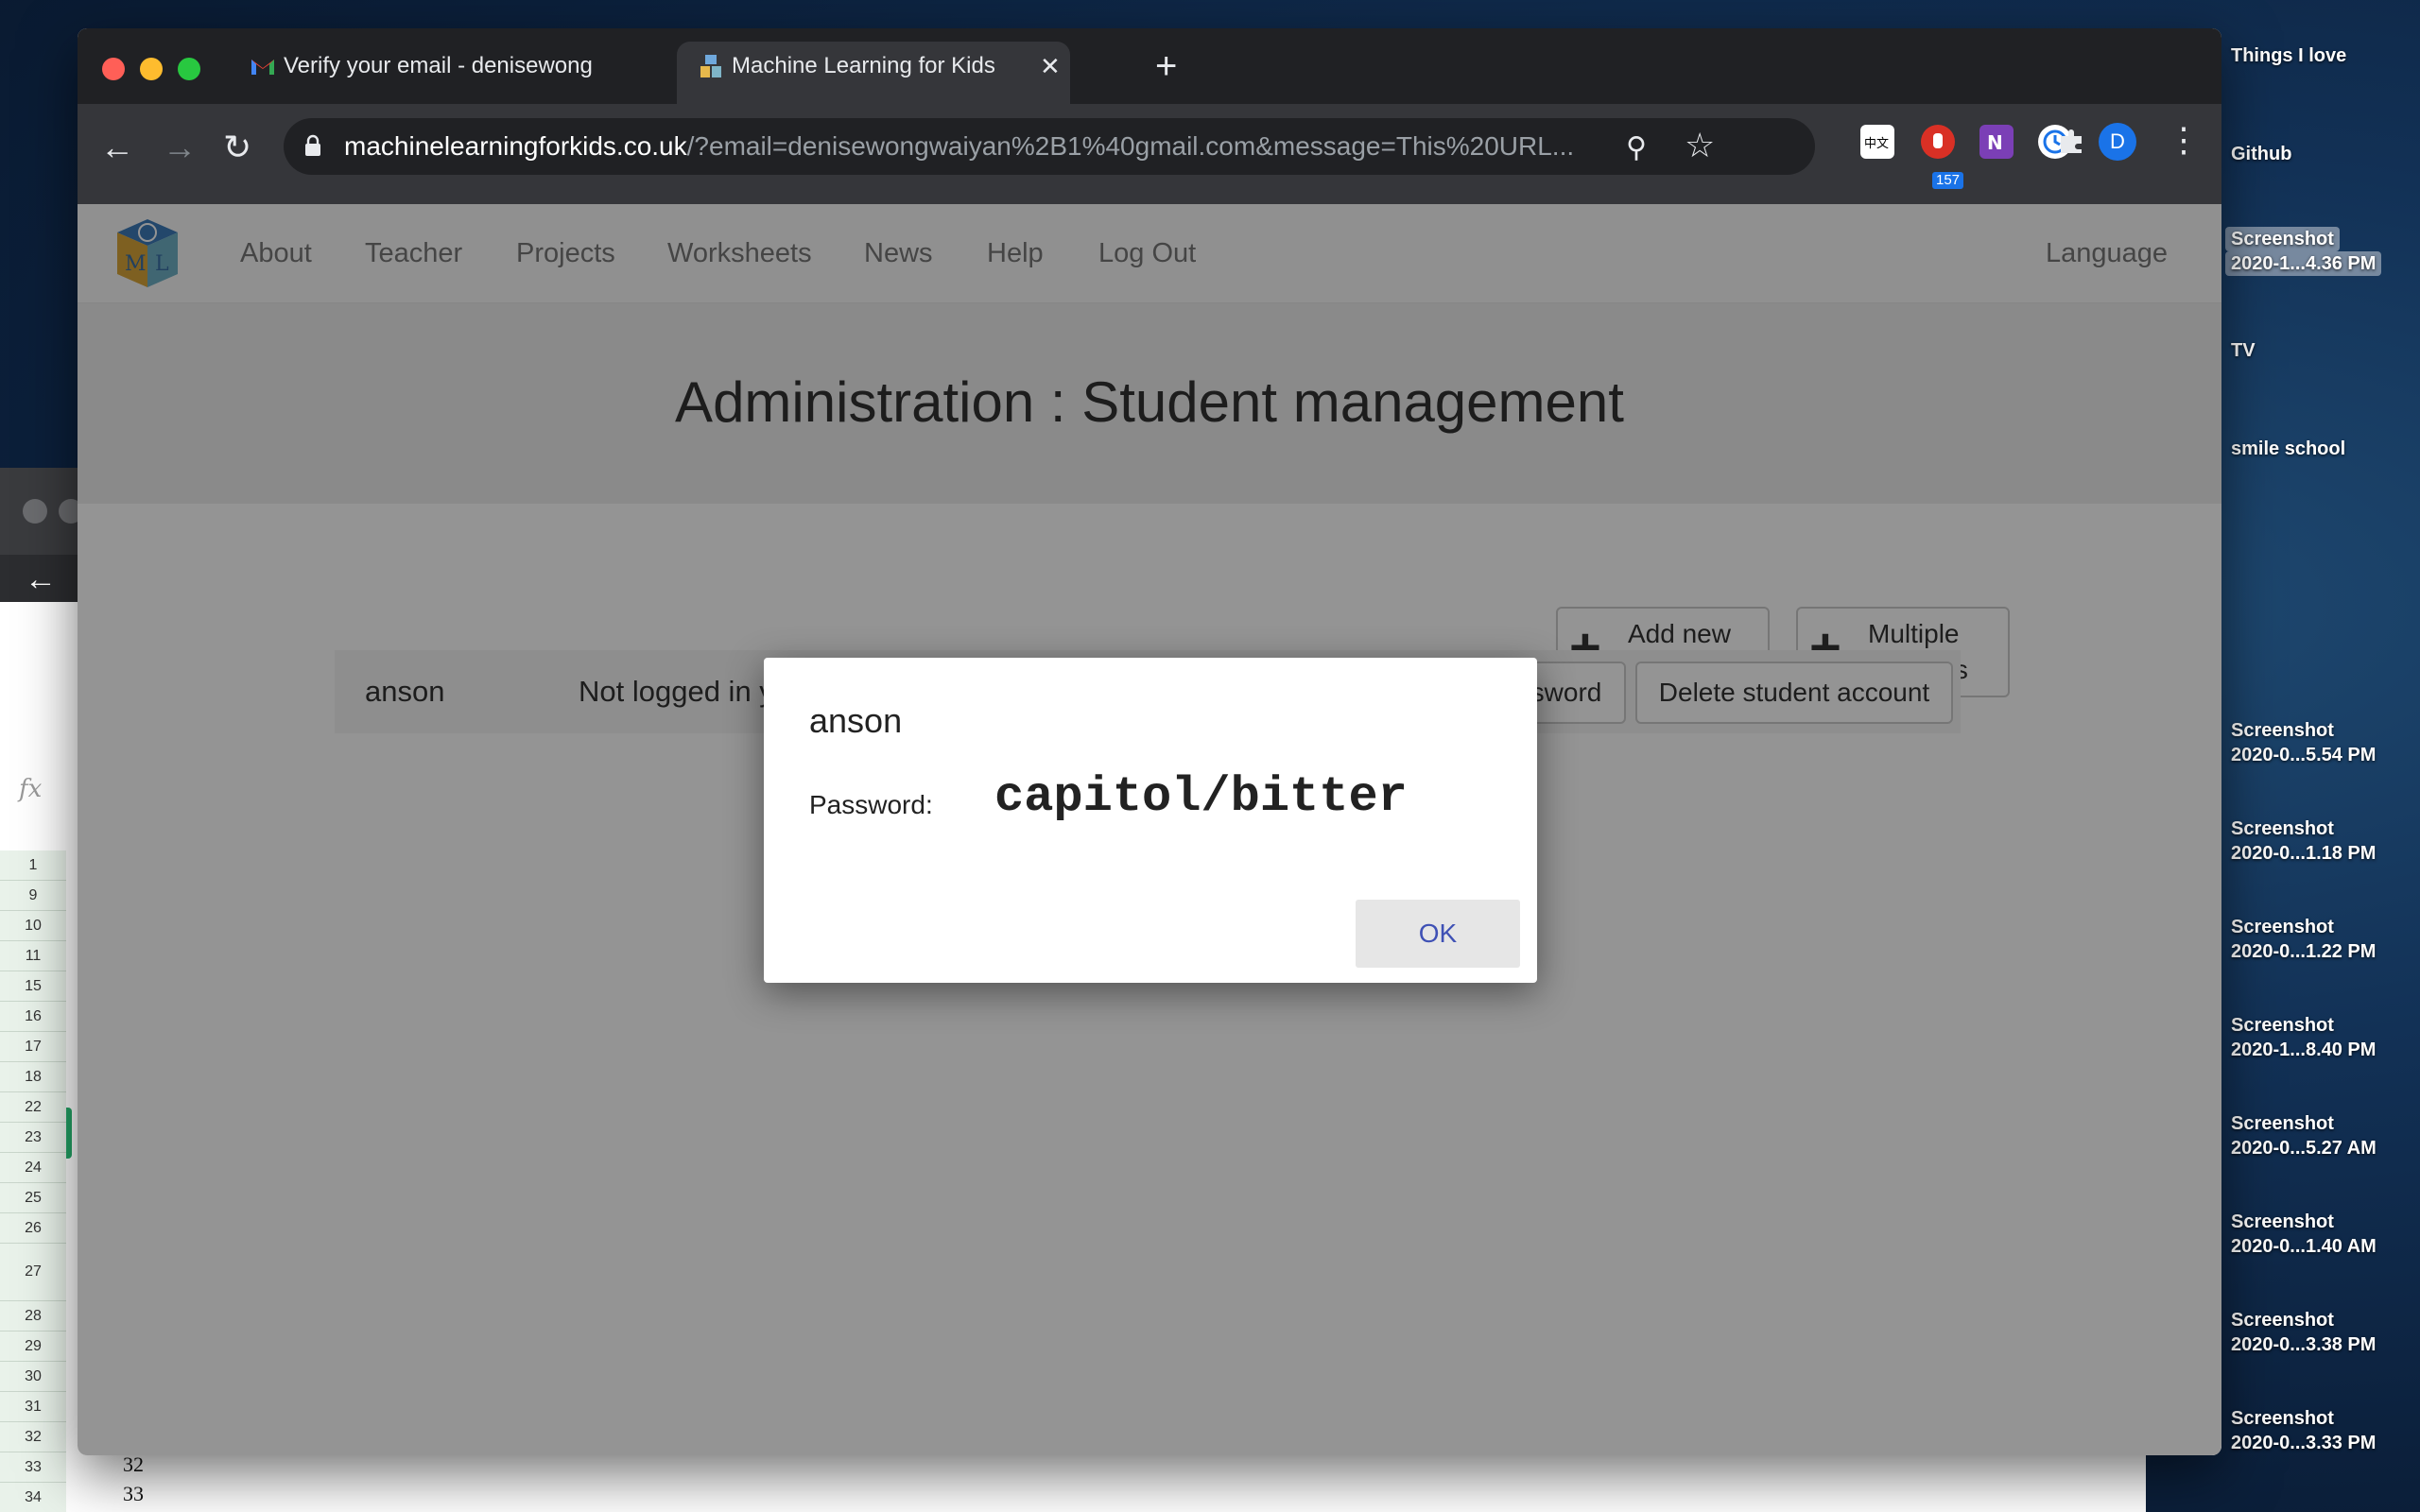 The image size is (2420, 1512). I want to click on lock-icon, so click(312, 145).